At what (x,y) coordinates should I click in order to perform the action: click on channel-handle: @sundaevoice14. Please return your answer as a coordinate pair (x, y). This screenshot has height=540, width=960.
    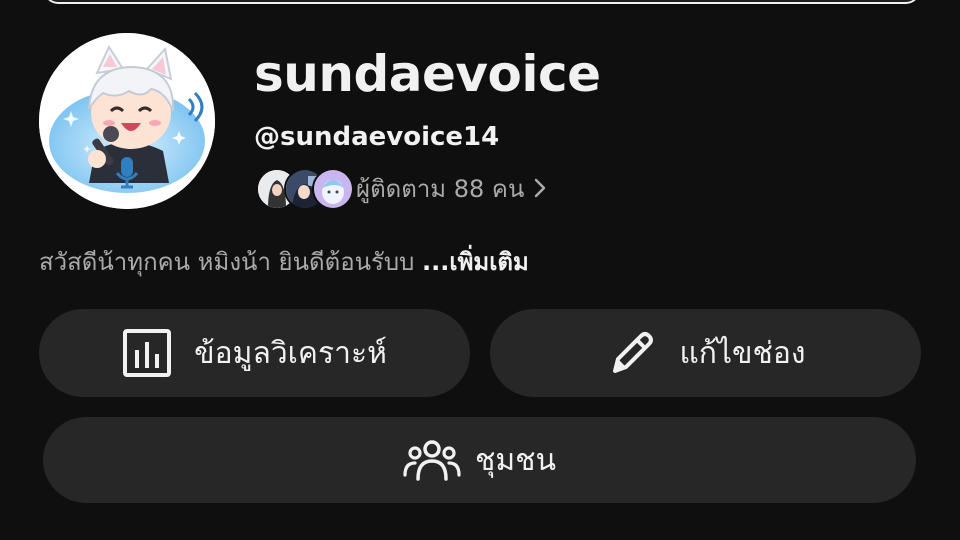
    Looking at the image, I should click on (377, 137).